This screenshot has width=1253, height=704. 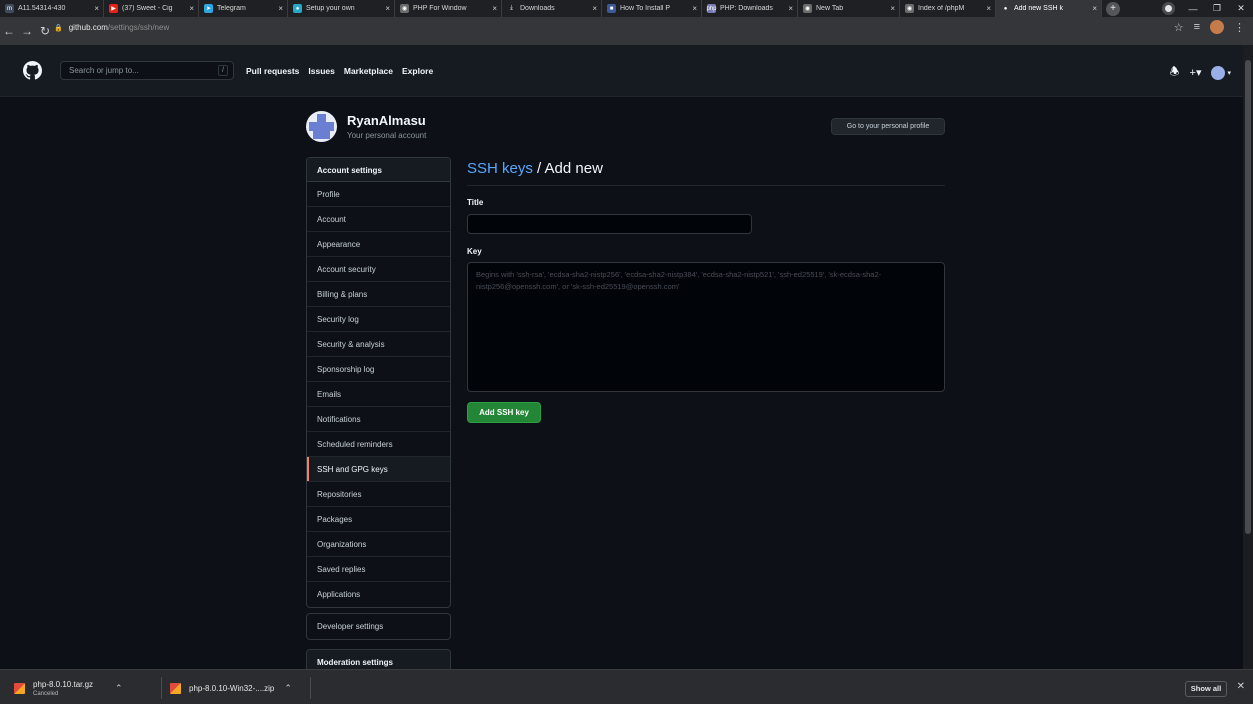 What do you see at coordinates (378, 444) in the screenshot?
I see `sidebar-item-scheduled-reminders: Scheduled reminders` at bounding box center [378, 444].